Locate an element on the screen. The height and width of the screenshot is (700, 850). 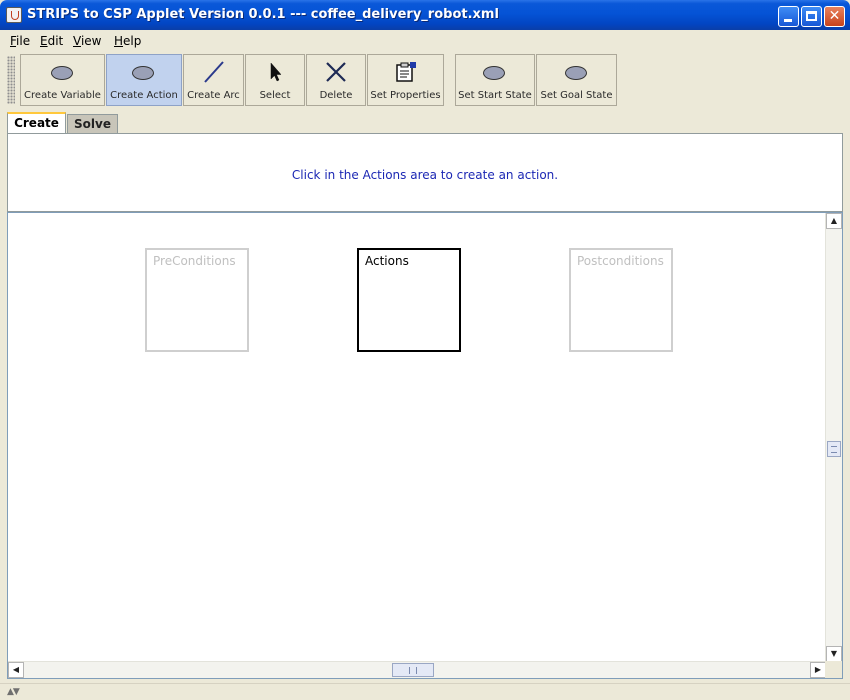
set-properties-button: Set Properties is located at coordinates (405, 80).